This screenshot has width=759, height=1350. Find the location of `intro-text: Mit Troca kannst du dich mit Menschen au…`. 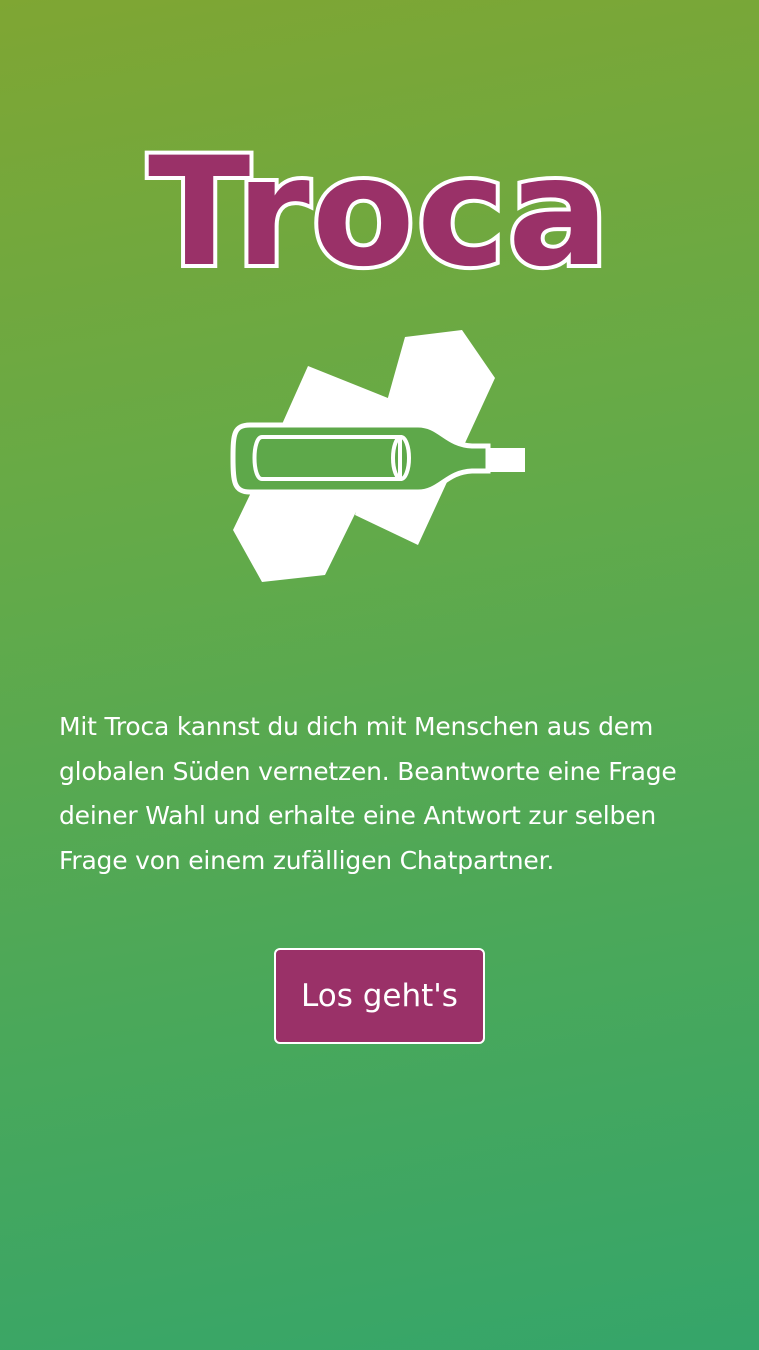

intro-text: Mit Troca kannst du dich mit Menschen au… is located at coordinates (368, 793).